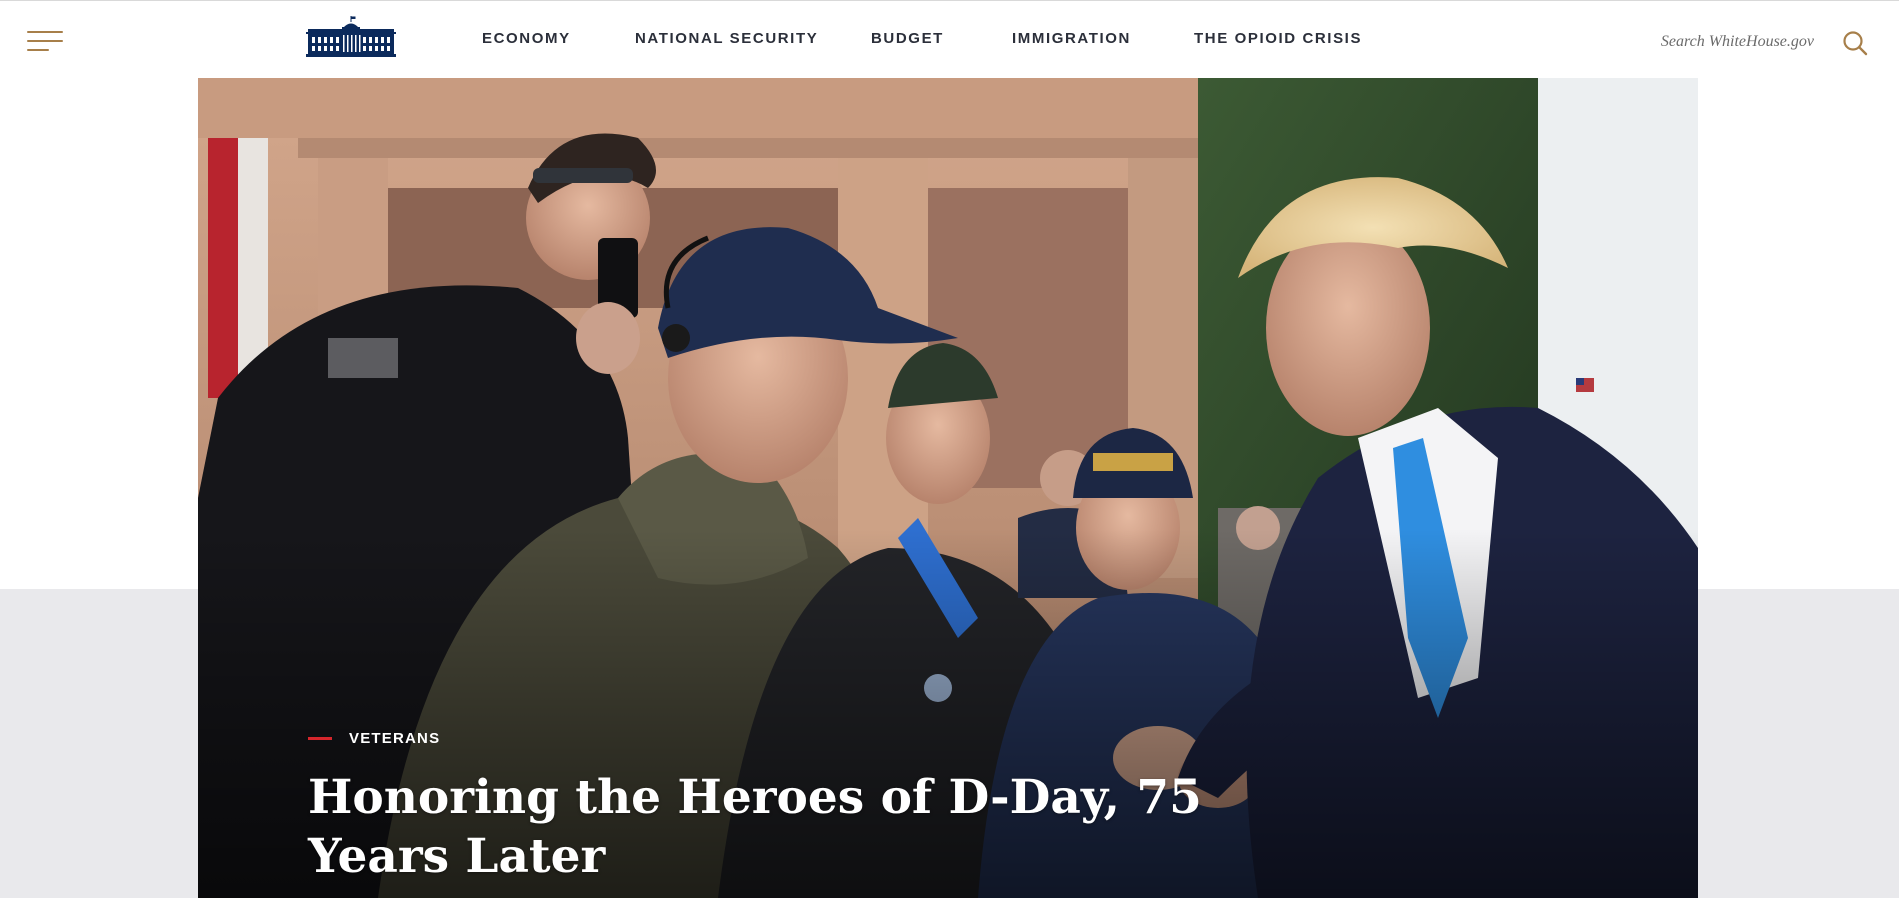  Describe the element at coordinates (526, 38) in the screenshot. I see `nav-item-economy: ECONOMY` at that location.